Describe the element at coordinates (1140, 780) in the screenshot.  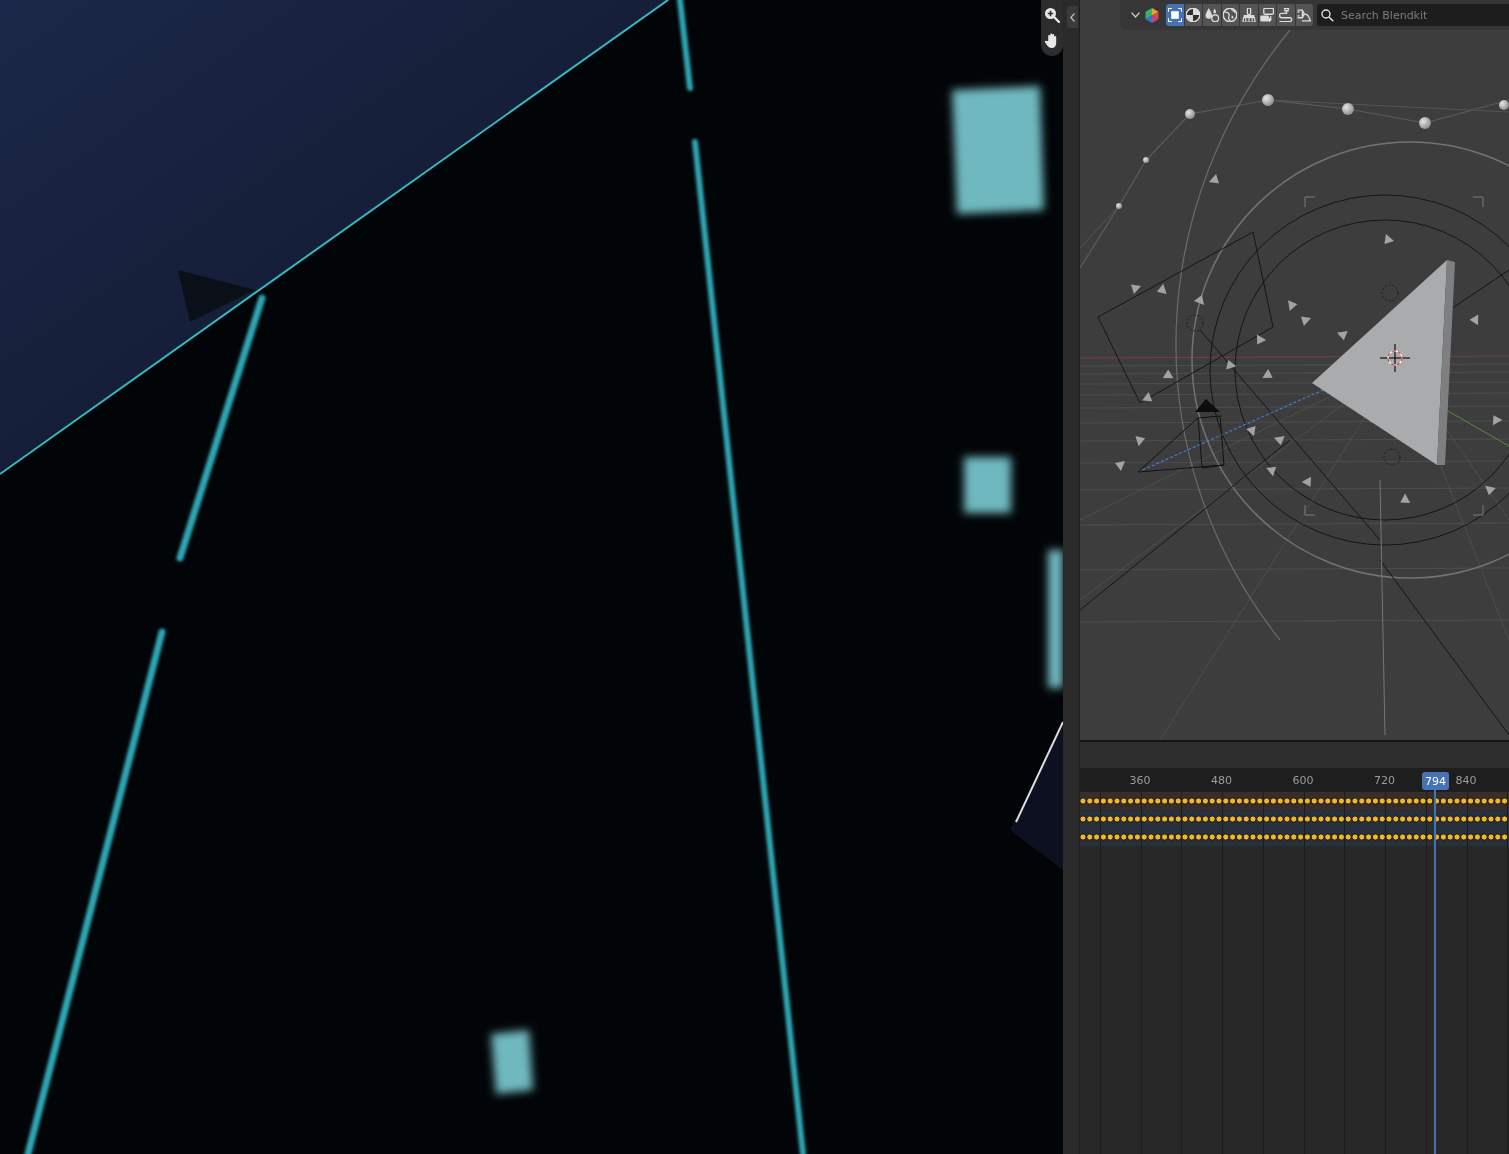
I see `frame-label: 360` at that location.